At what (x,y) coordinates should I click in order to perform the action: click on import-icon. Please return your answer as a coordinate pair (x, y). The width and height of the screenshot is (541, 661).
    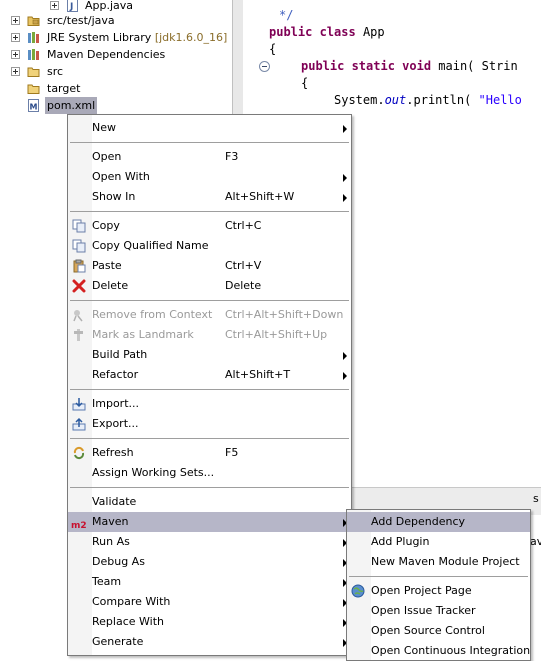
    Looking at the image, I should click on (79, 404).